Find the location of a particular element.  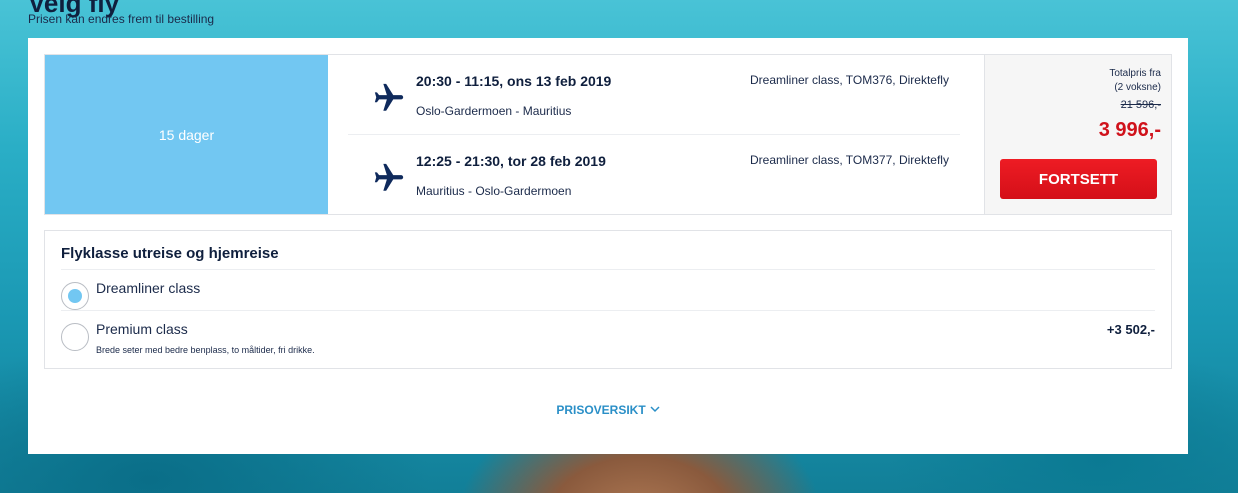

class-option-price: +3 502,- is located at coordinates (1130, 329).